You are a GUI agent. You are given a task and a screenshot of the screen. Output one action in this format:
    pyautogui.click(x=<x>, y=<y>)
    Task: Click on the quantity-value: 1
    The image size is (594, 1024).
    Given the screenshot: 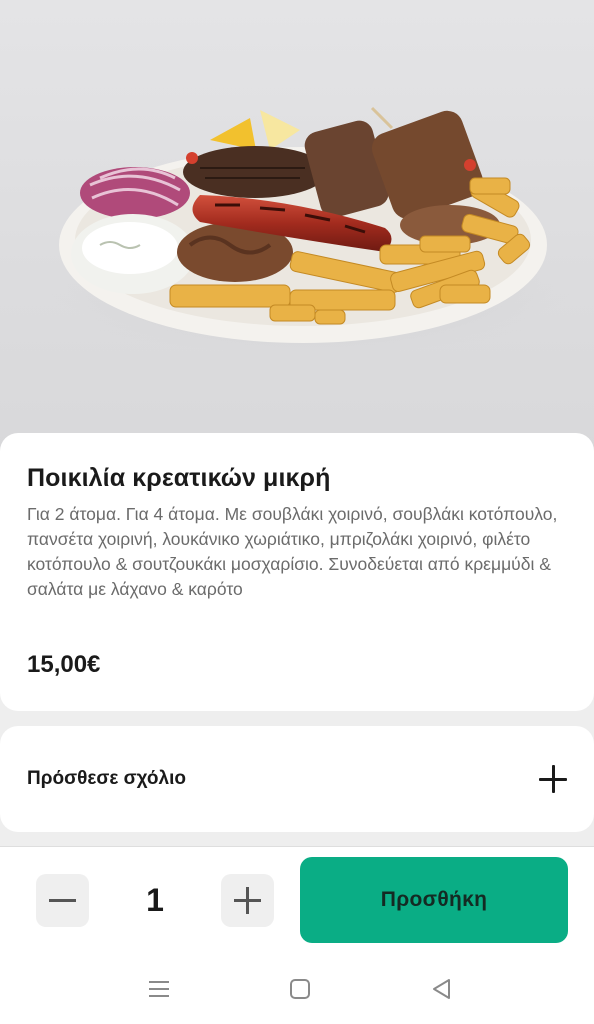 What is the action you would take?
    pyautogui.click(x=155, y=900)
    